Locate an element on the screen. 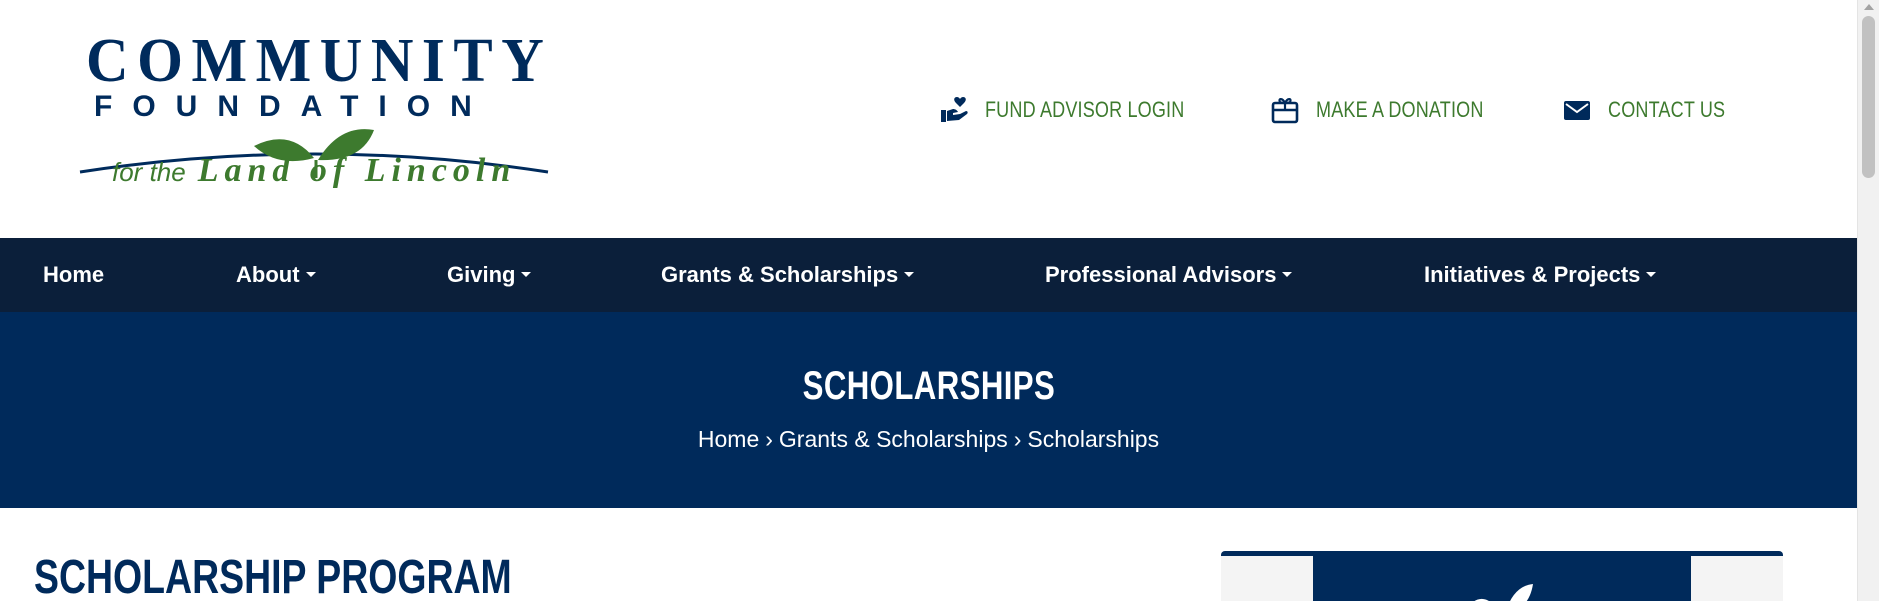  envelope-icon is located at coordinates (1577, 110).